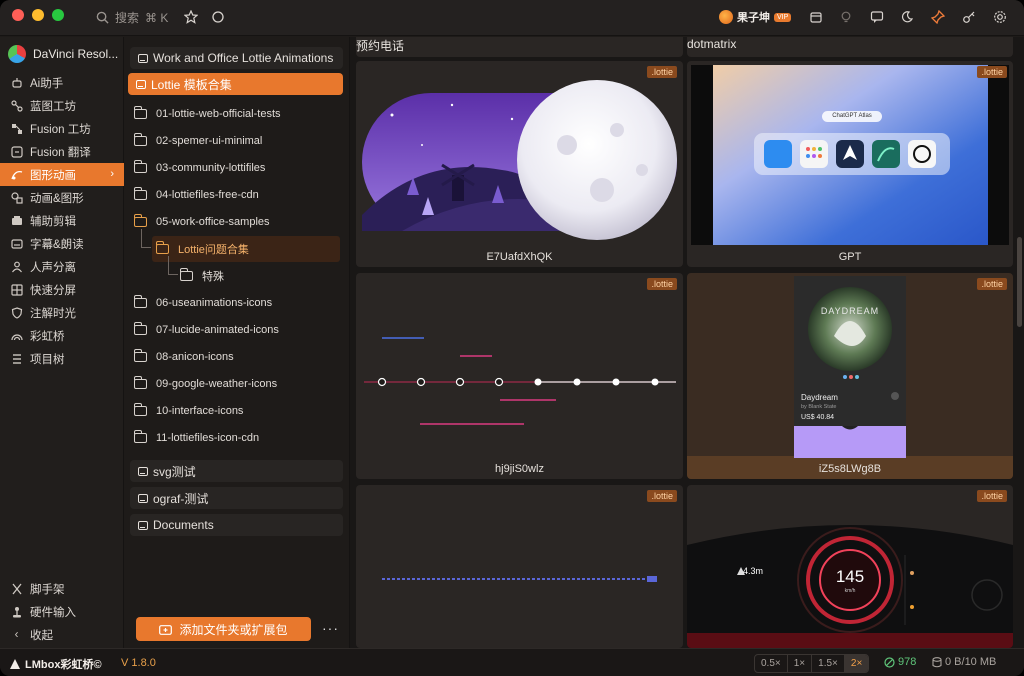 The width and height of the screenshot is (1024, 676). Describe the element at coordinates (62, 634) in the screenshot. I see `sidebar-collapse-button: ‹ 收起` at that location.